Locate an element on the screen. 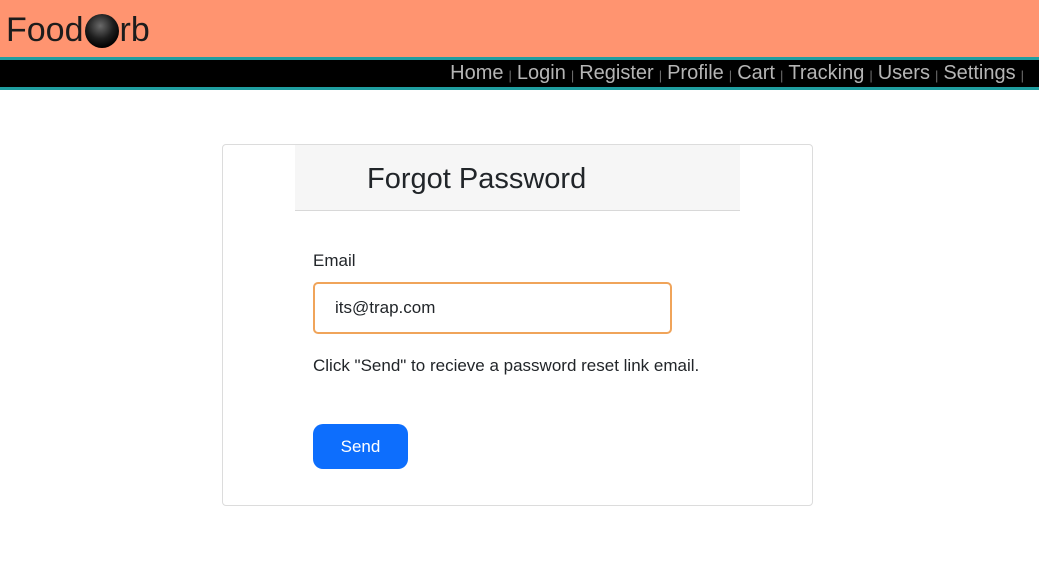 Image resolution: width=1039 pixels, height=573 pixels. nav-link-register: Register is located at coordinates (616, 73).